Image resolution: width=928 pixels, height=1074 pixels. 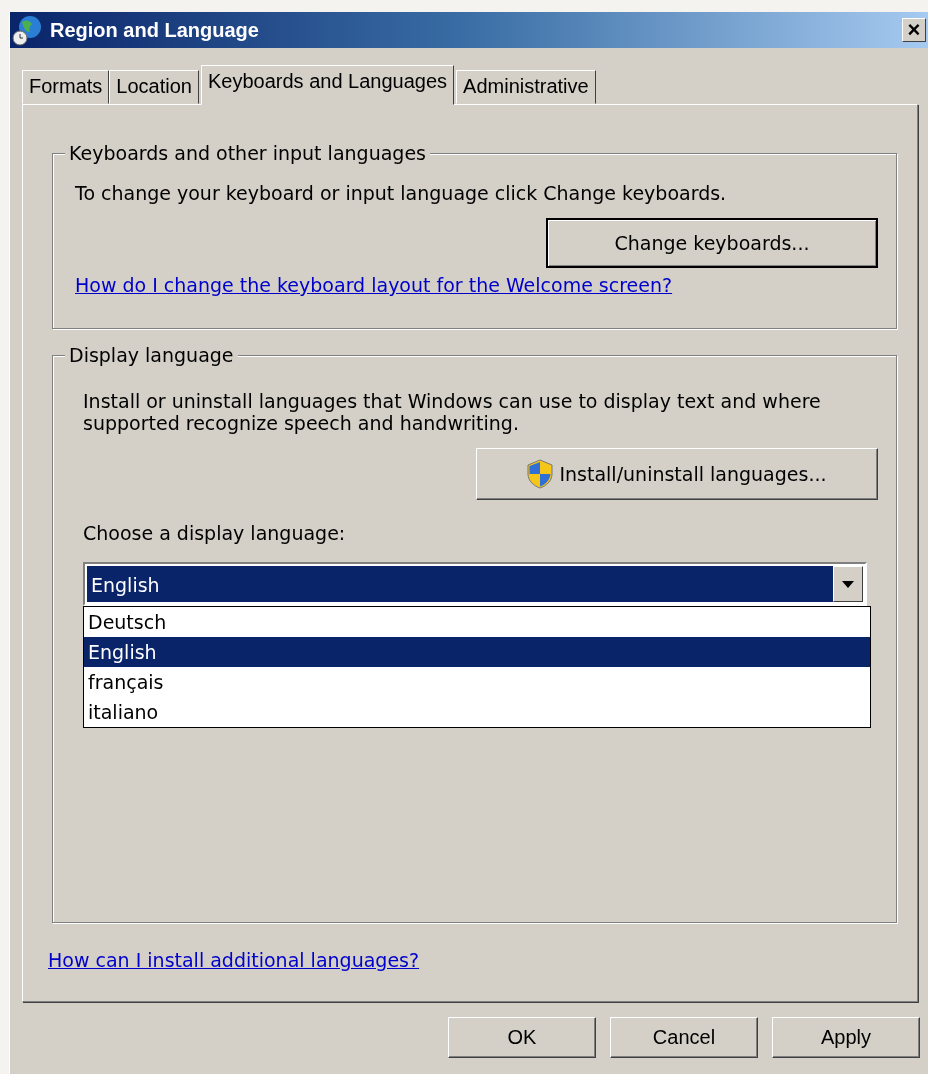 I want to click on field-label: Choose a display language:, so click(x=215, y=533).